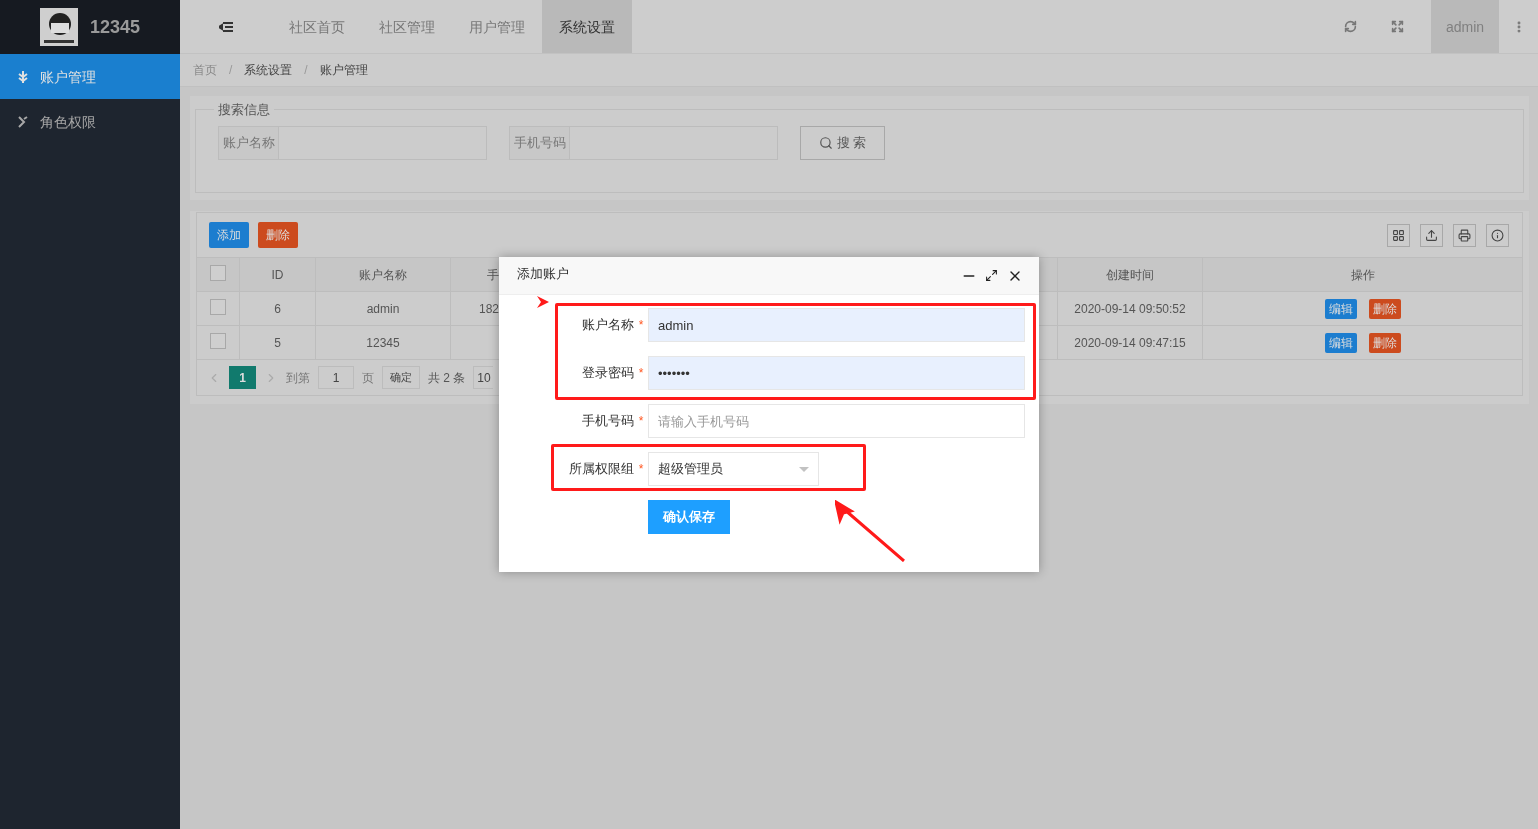 The height and width of the screenshot is (829, 1538). I want to click on upload-icon, so click(1431, 235).